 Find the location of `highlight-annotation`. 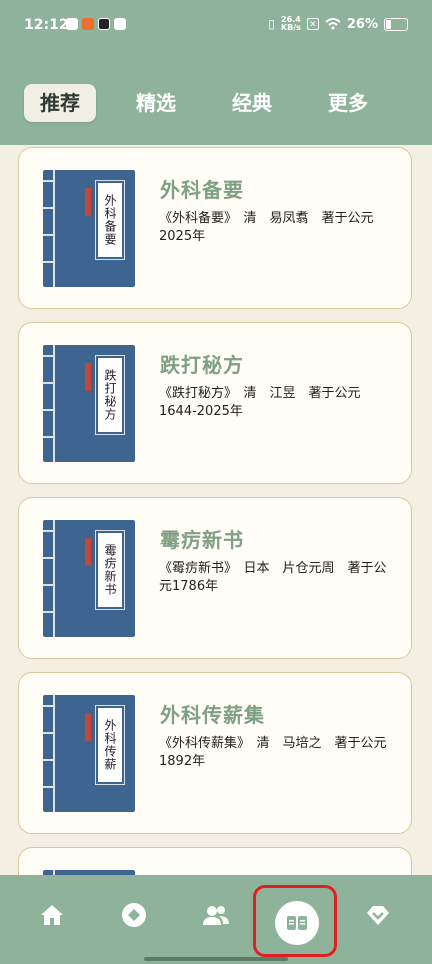

highlight-annotation is located at coordinates (295, 921).